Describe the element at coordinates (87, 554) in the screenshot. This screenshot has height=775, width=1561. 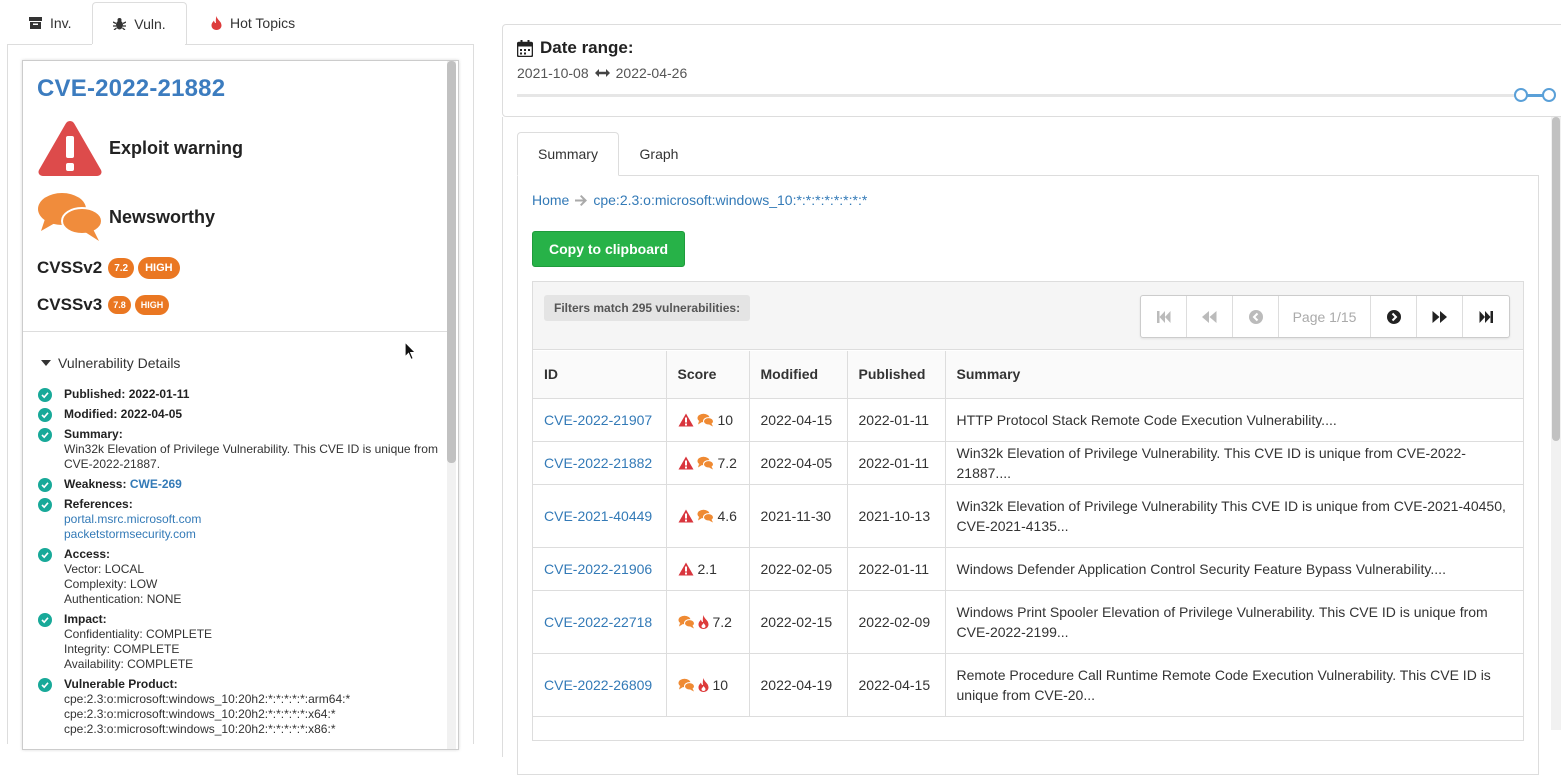
I see `access-label: Access:` at that location.